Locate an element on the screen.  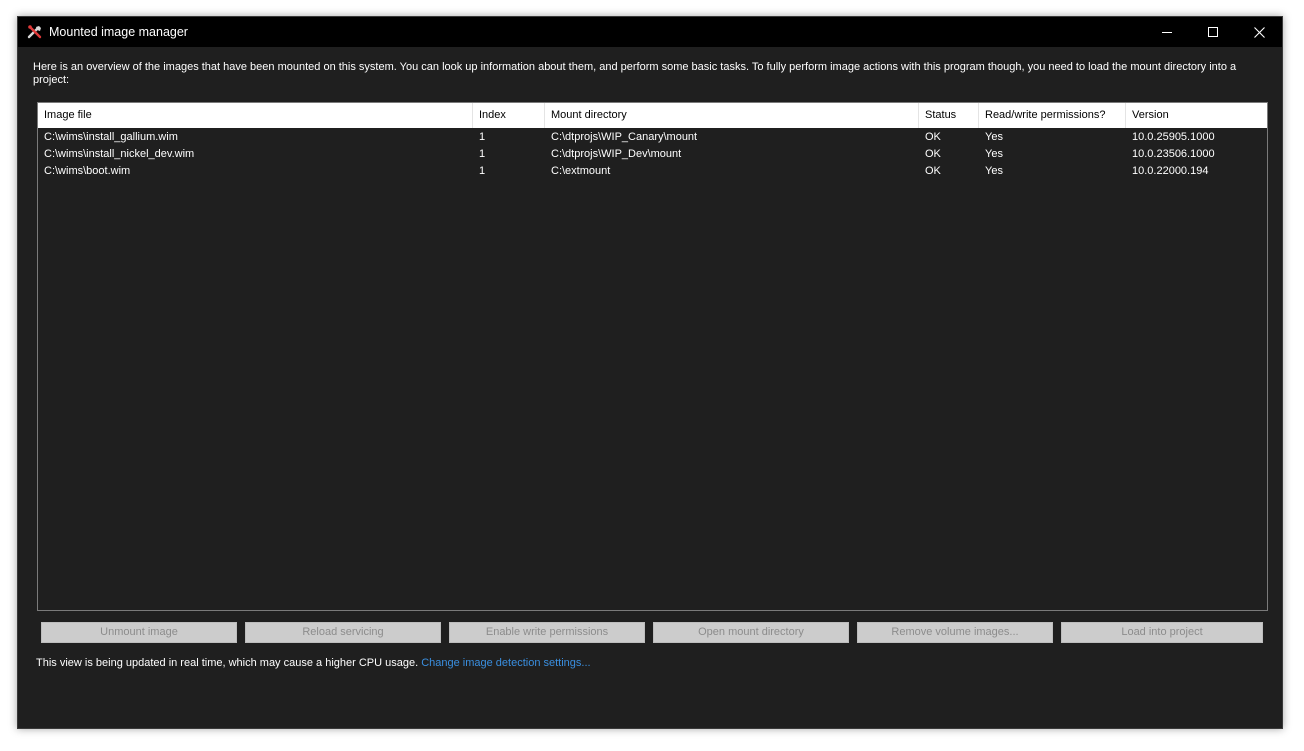
column-header-mount-directory: Mount directory is located at coordinates (732, 115).